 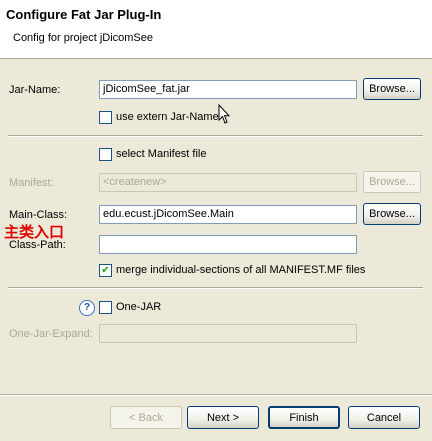 I want to click on main-class-input: edu.ecust.jDicomSee.Main, so click(x=228, y=214).